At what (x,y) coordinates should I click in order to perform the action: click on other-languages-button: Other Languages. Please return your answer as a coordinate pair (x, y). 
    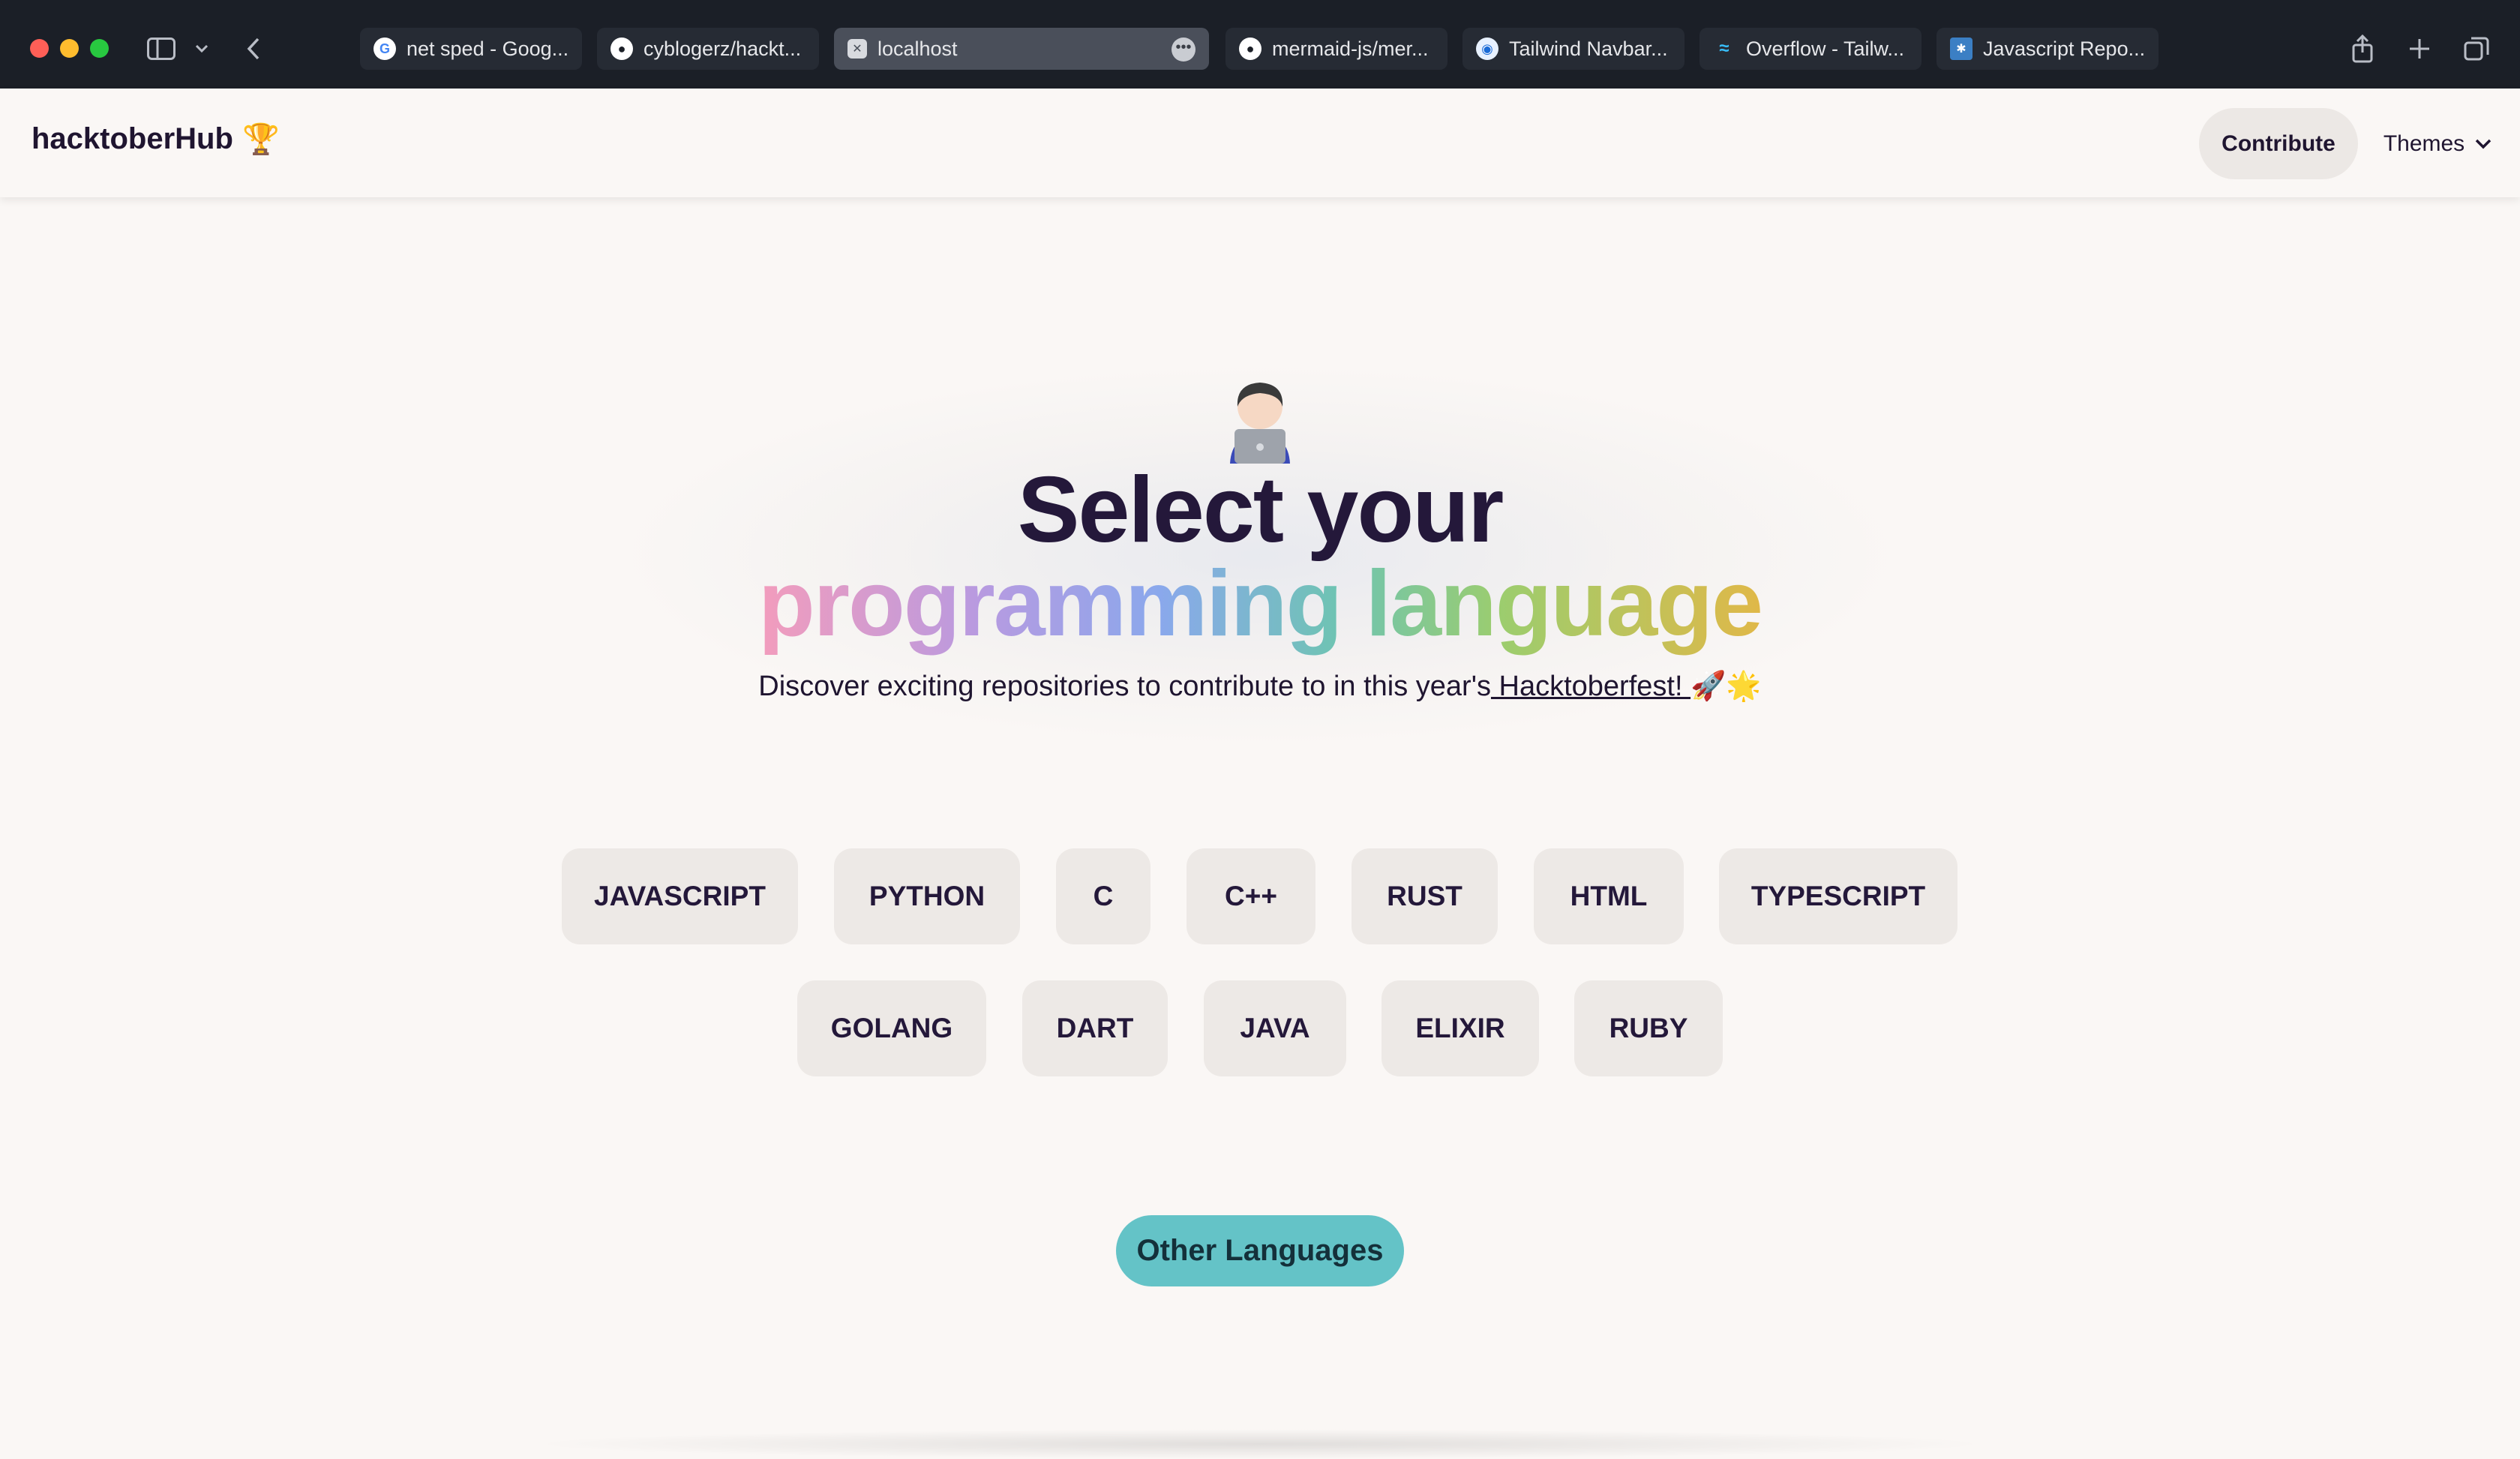
    Looking at the image, I should click on (1260, 1250).